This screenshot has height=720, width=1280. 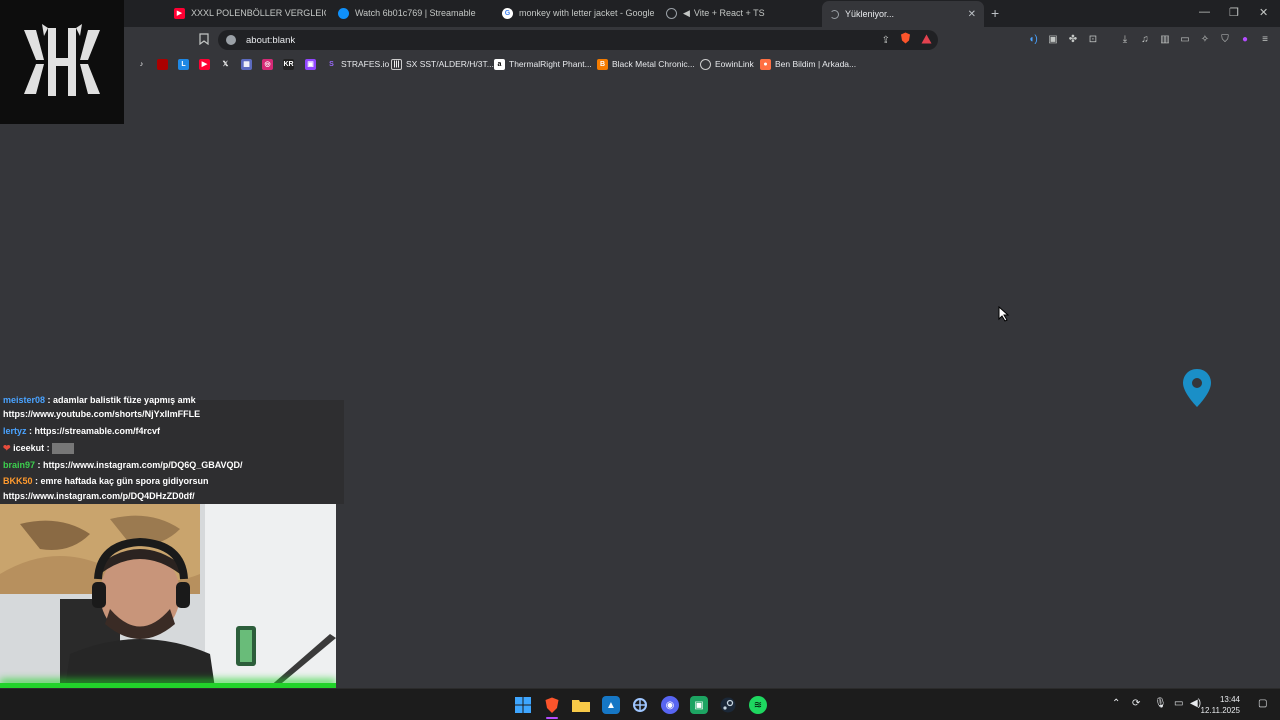 What do you see at coordinates (290, 64) in the screenshot?
I see `kr-icon: KR` at bounding box center [290, 64].